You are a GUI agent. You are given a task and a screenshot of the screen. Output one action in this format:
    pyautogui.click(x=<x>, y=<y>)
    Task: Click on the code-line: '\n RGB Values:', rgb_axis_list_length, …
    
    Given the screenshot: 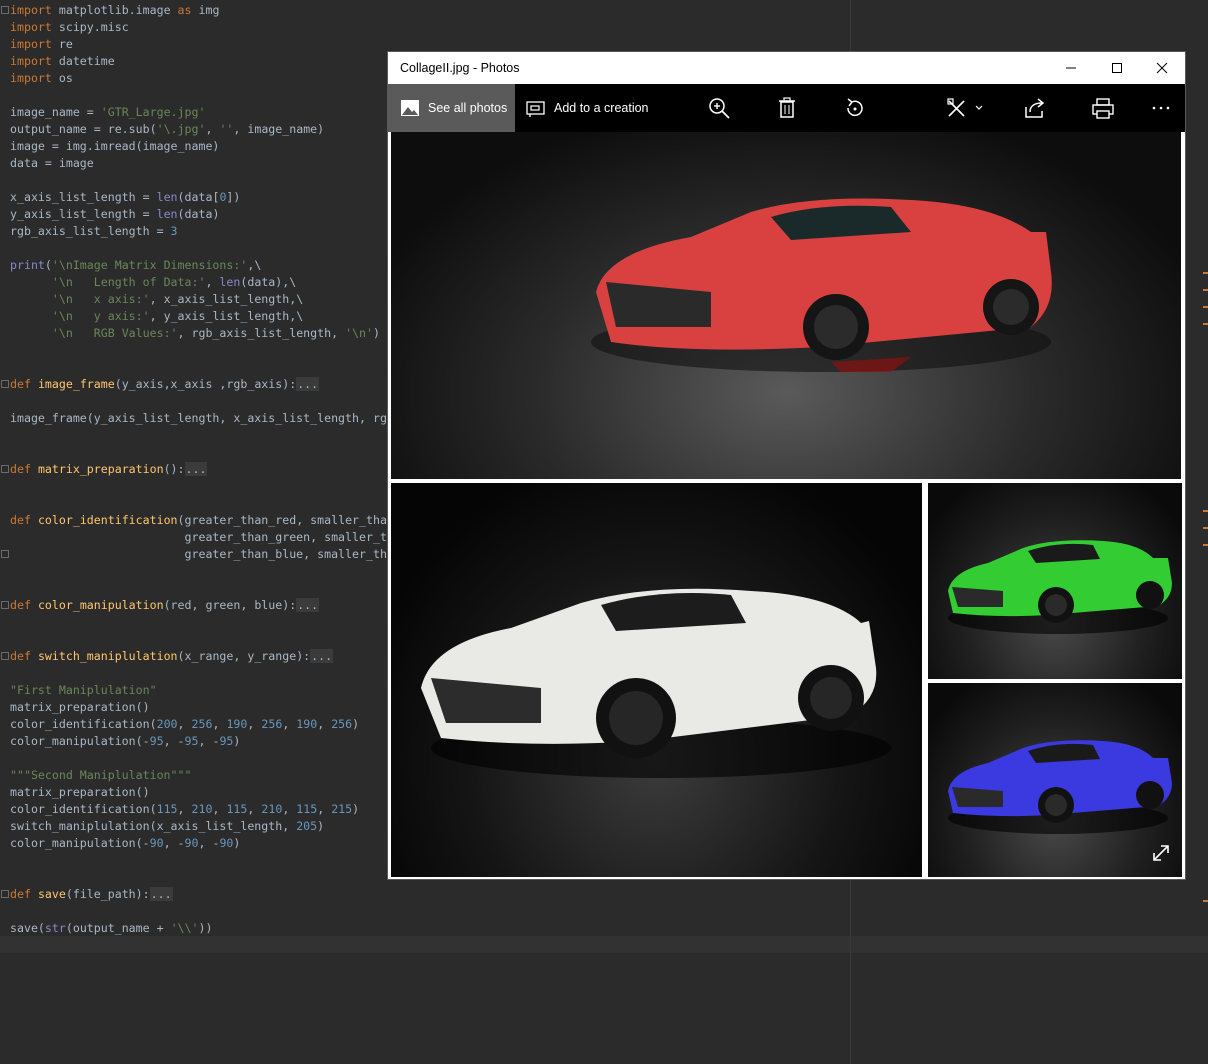 What is the action you would take?
    pyautogui.click(x=195, y=333)
    